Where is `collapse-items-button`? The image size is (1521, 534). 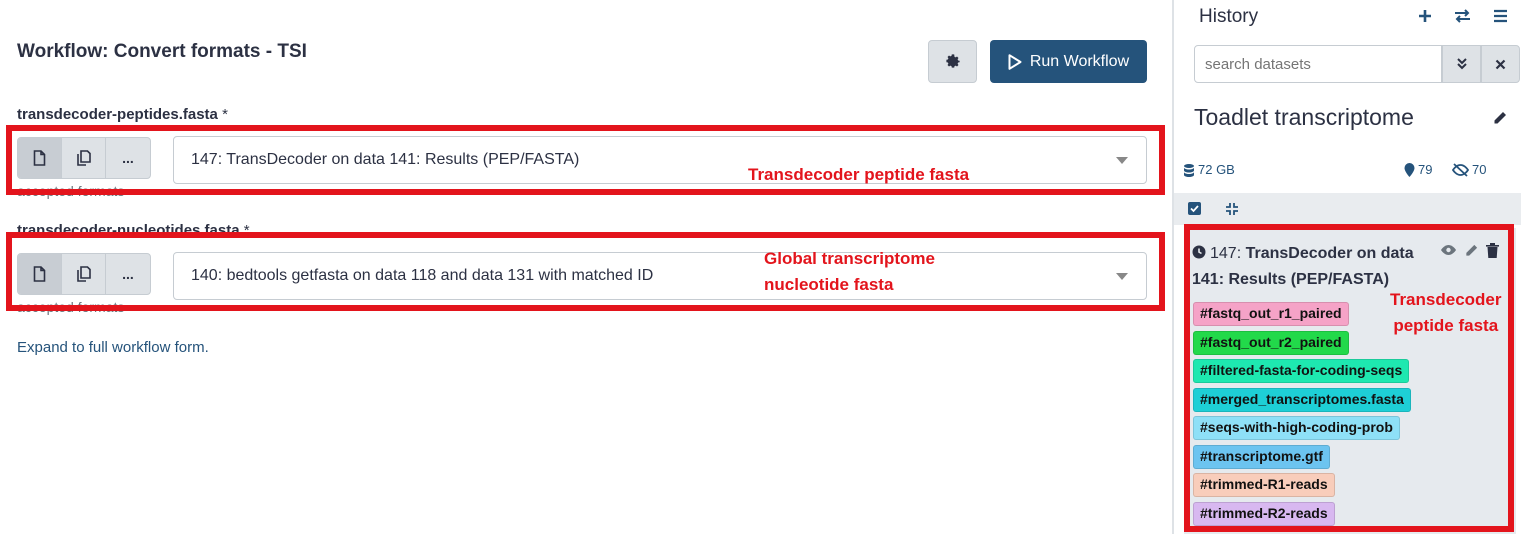
collapse-items-button is located at coordinates (1232, 211).